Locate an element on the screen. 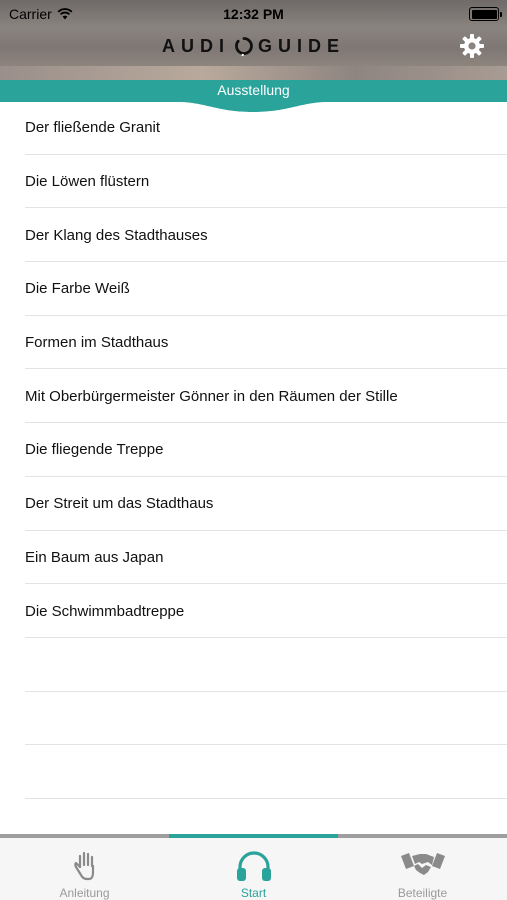 The width and height of the screenshot is (507, 900). list-item-label: Der Streit um das Stadthaus is located at coordinates (119, 504).